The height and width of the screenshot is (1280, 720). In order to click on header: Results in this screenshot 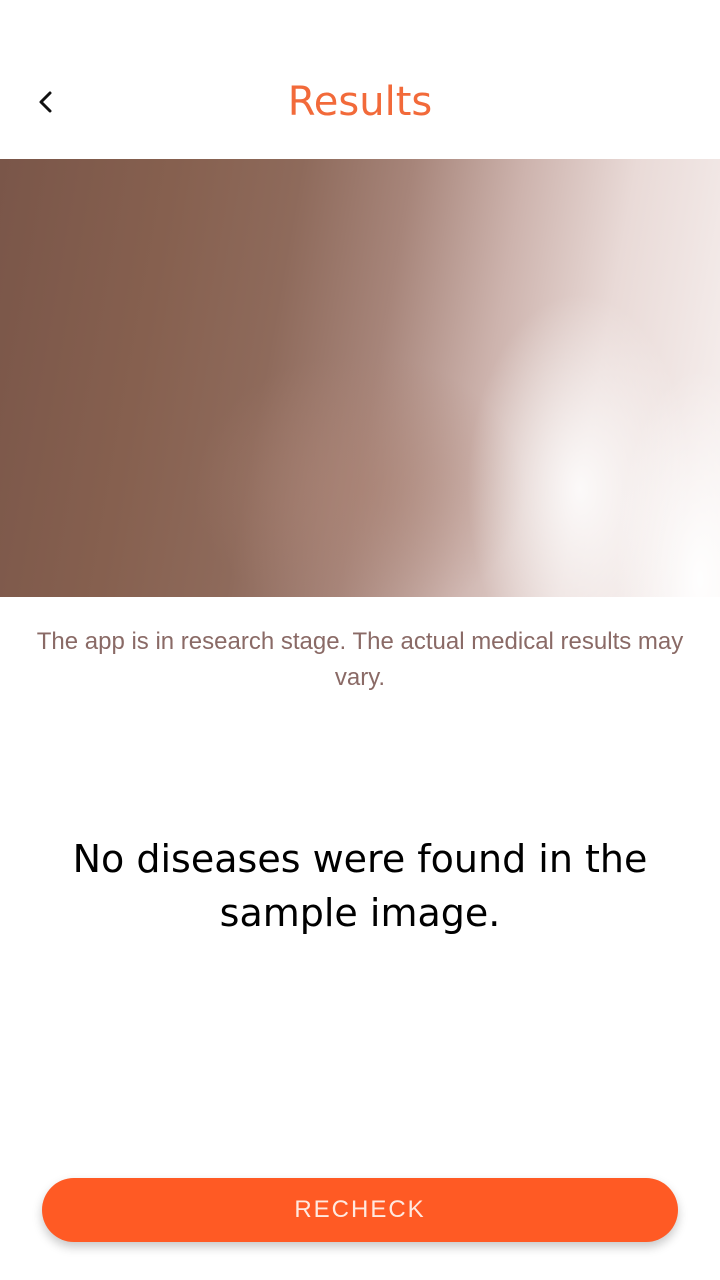, I will do `click(360, 80)`.